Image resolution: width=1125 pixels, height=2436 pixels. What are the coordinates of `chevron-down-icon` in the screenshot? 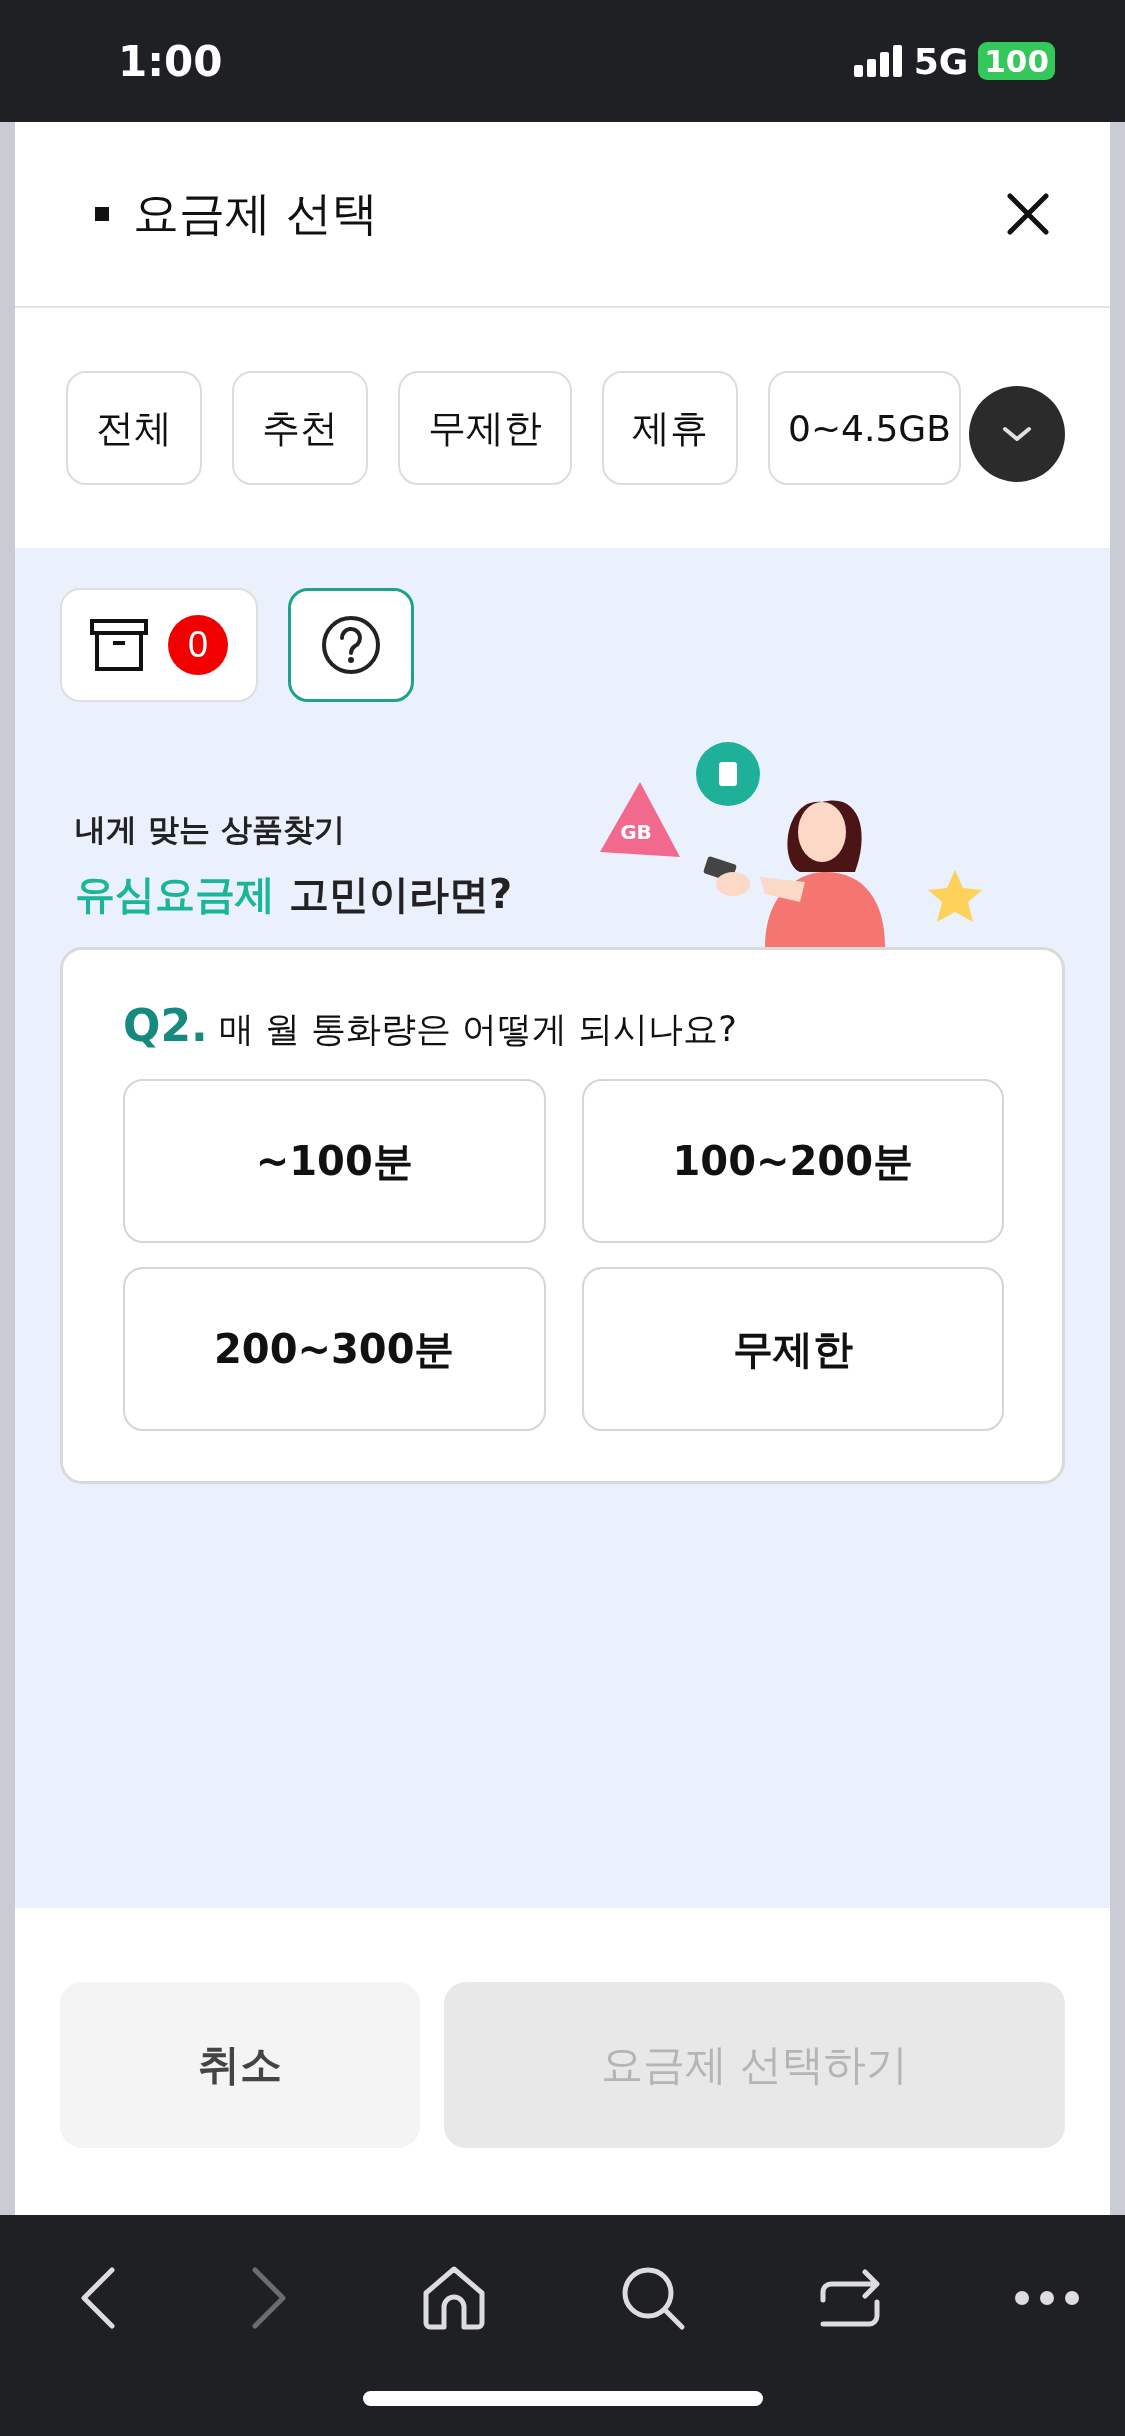 It's located at (1017, 434).